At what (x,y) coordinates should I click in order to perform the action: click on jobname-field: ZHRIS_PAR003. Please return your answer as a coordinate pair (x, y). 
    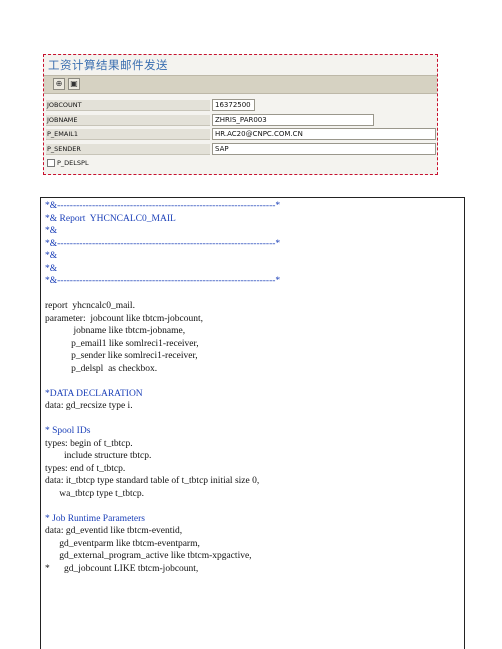
    Looking at the image, I should click on (293, 120).